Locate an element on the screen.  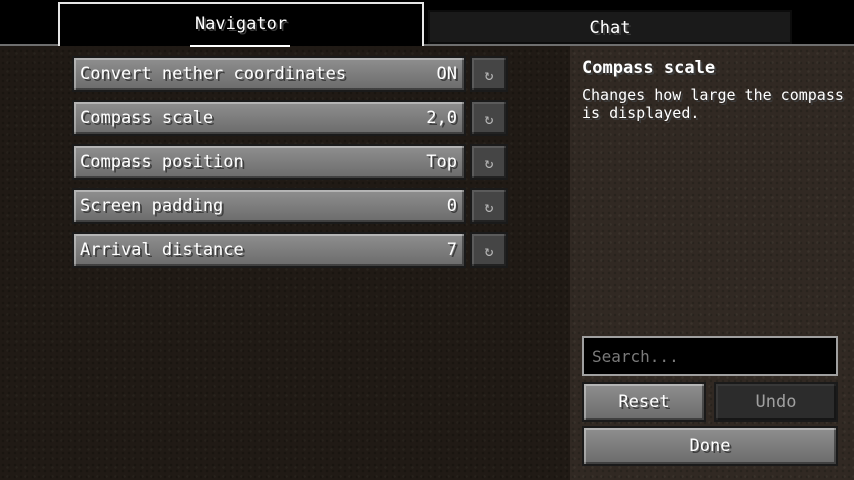
option-label: Compass scale is located at coordinates (147, 118).